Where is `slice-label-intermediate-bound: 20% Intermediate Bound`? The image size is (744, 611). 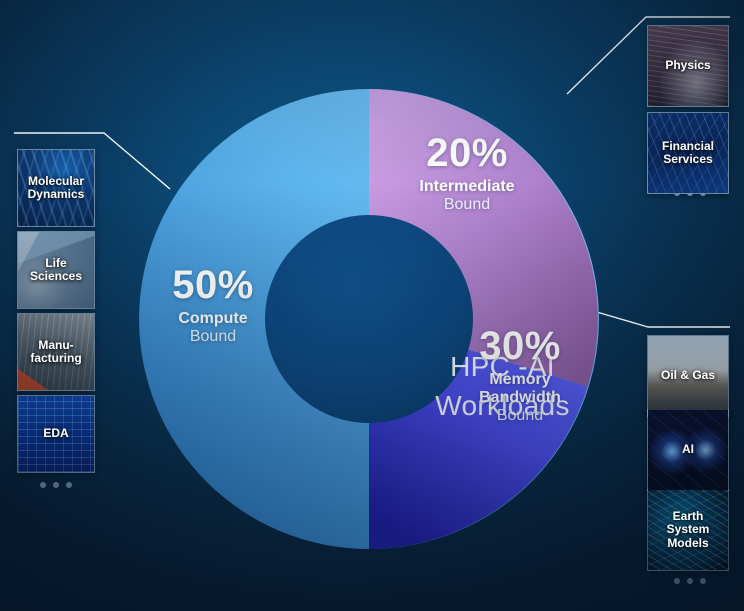 slice-label-intermediate-bound: 20% Intermediate Bound is located at coordinates (467, 172).